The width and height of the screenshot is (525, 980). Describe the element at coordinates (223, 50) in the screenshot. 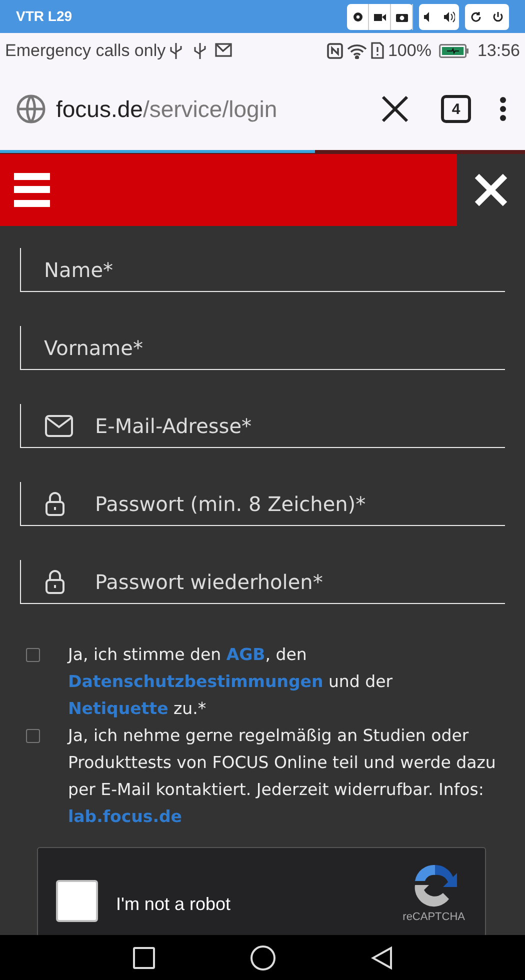

I see `mail-icon` at that location.